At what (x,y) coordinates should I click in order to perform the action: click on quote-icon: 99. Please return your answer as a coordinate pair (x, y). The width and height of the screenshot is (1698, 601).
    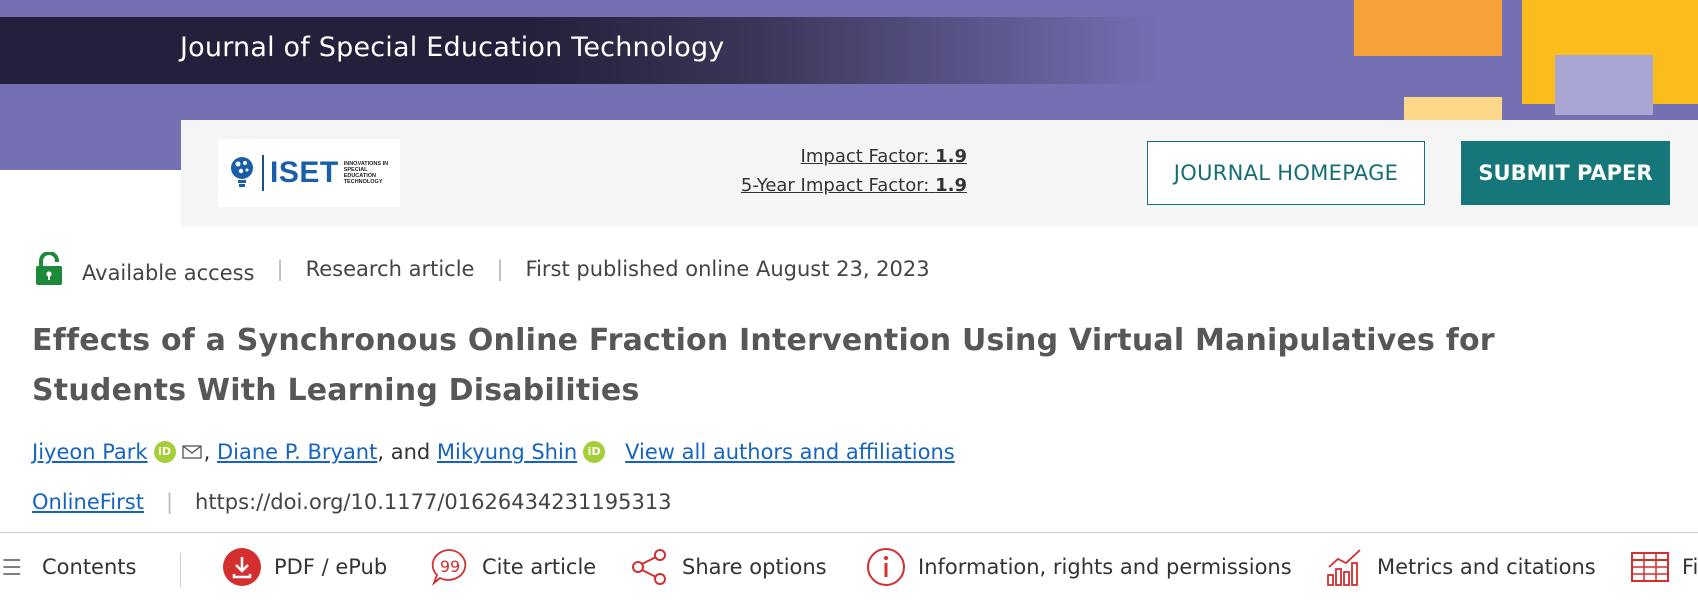
    Looking at the image, I should click on (449, 567).